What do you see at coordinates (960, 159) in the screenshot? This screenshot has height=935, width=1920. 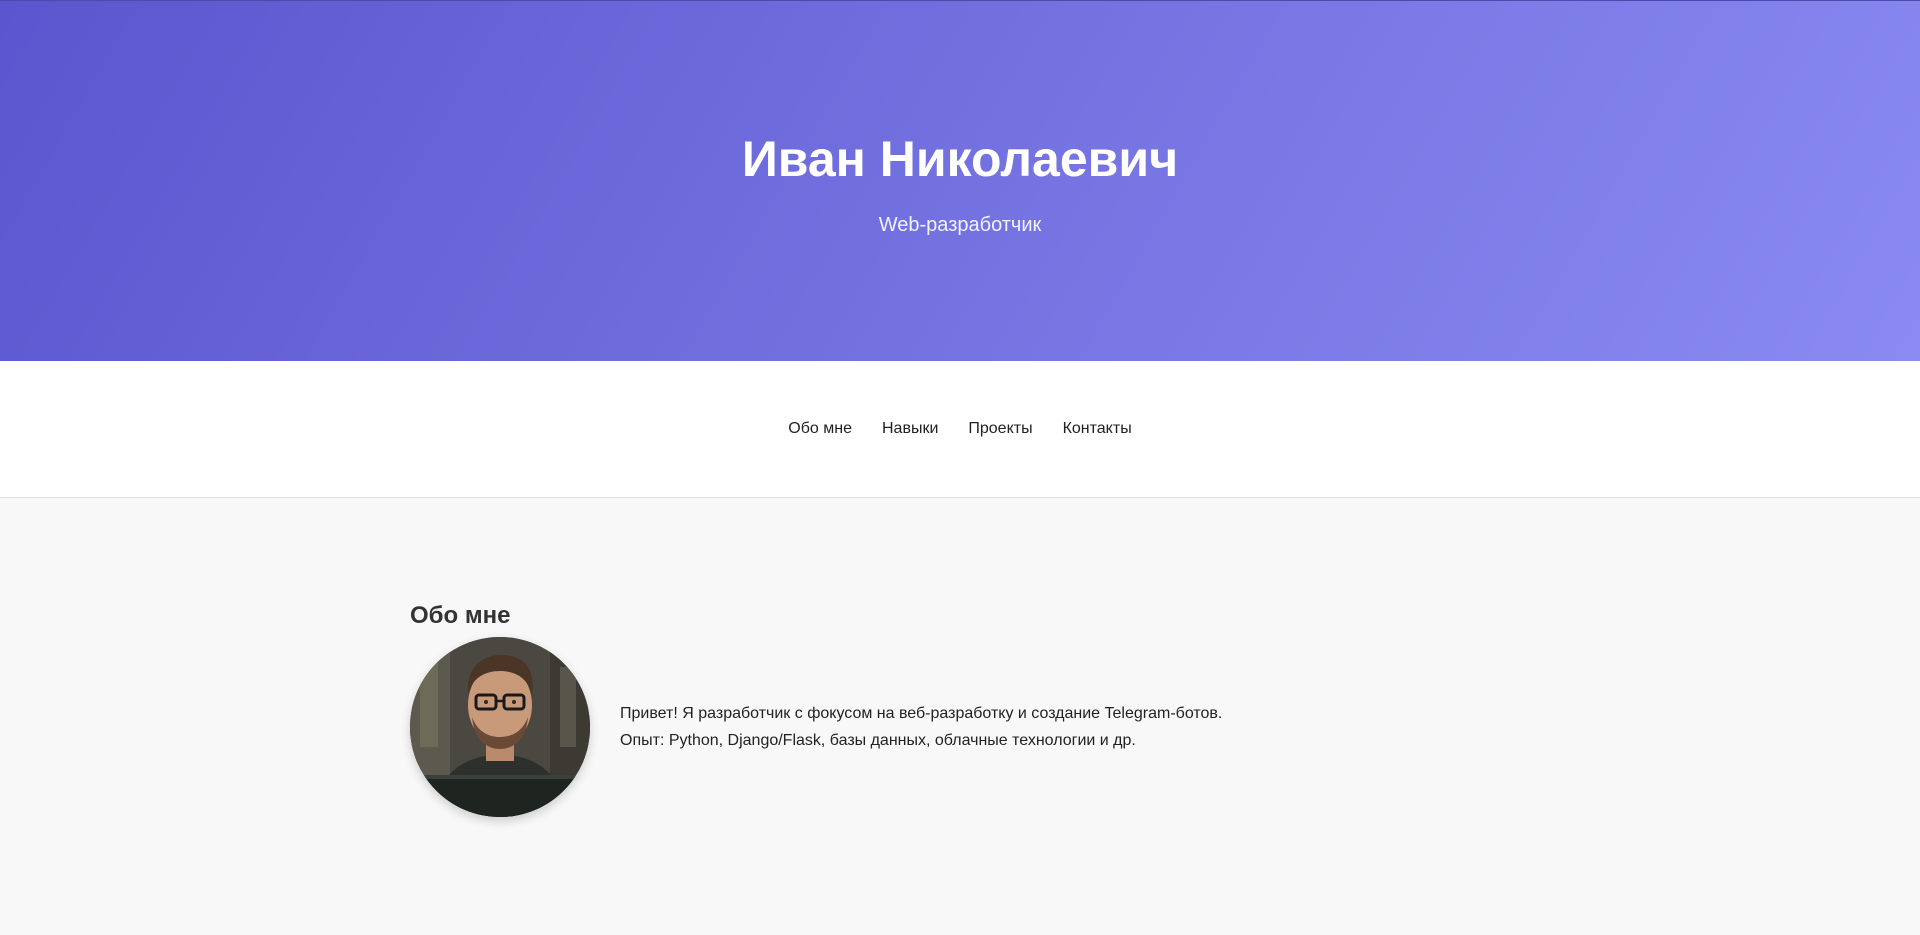 I see `hero-name: Иван Николаевич` at bounding box center [960, 159].